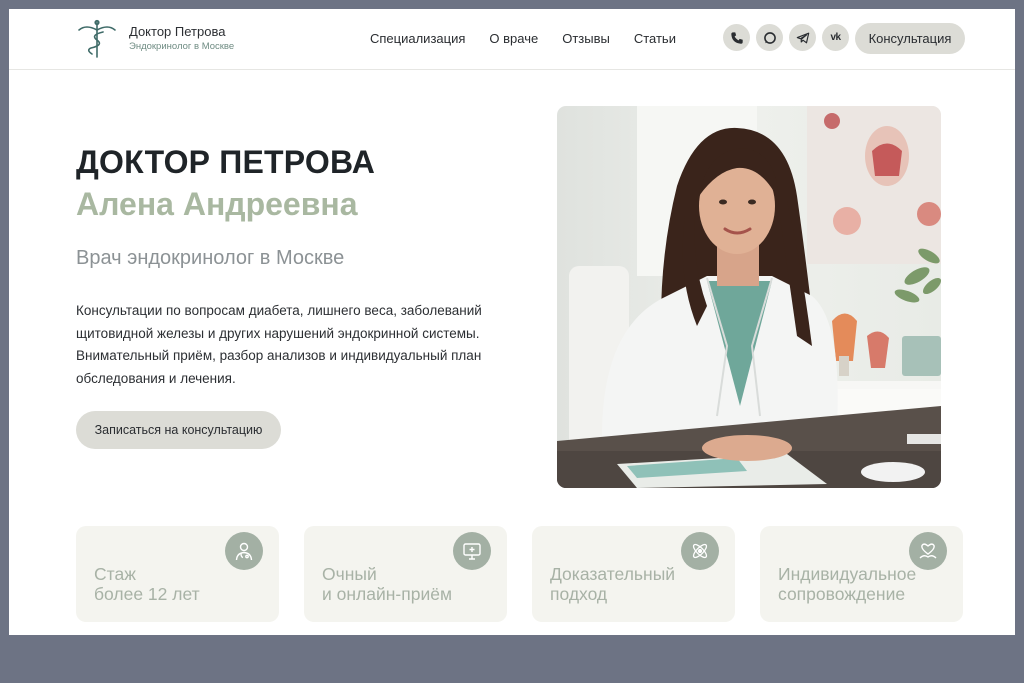 This screenshot has height=683, width=1024. What do you see at coordinates (147, 584) in the screenshot?
I see `feature-text: Стаж более 12 лет` at bounding box center [147, 584].